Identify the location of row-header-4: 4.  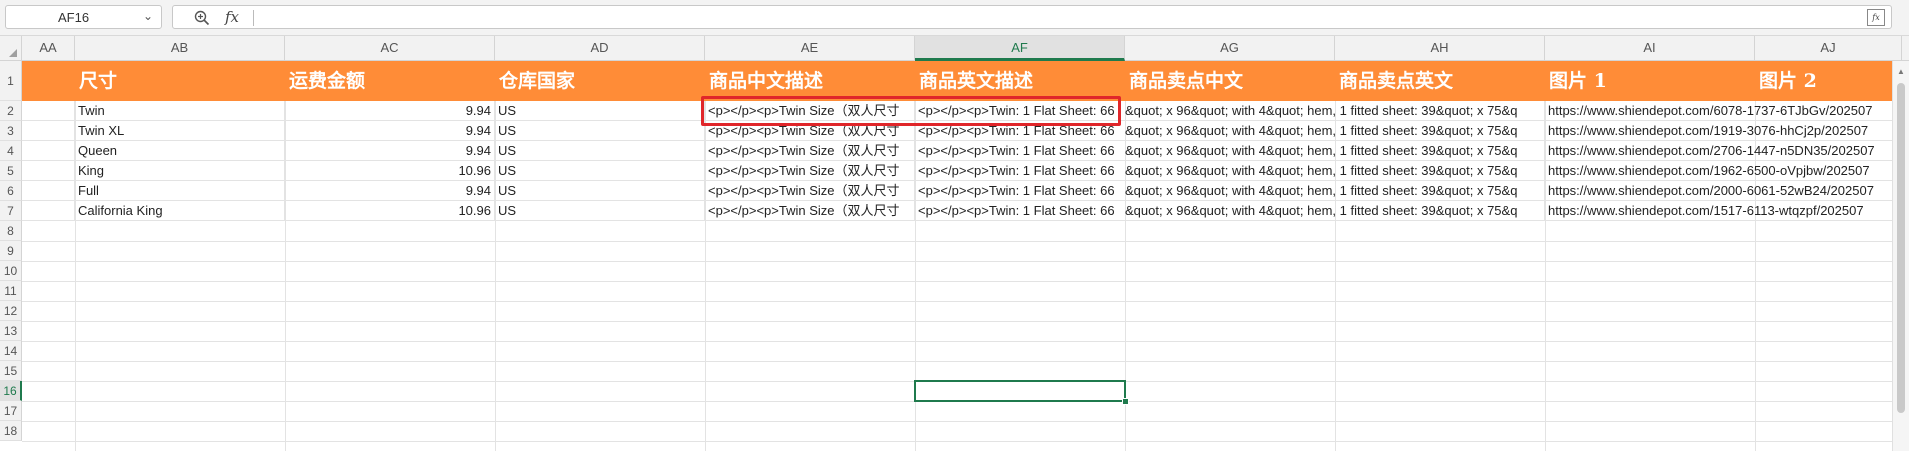
(11, 151).